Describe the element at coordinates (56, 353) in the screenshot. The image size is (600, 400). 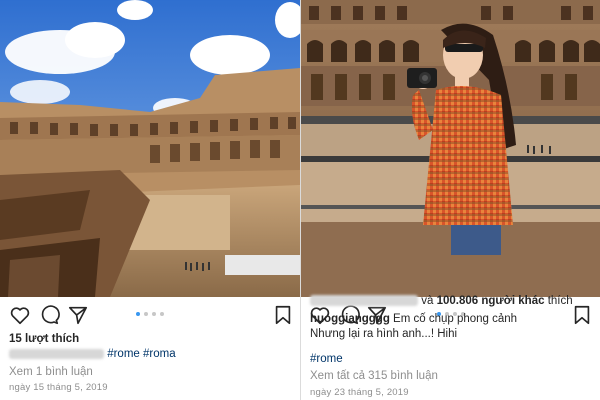
I see `redacted-username` at that location.